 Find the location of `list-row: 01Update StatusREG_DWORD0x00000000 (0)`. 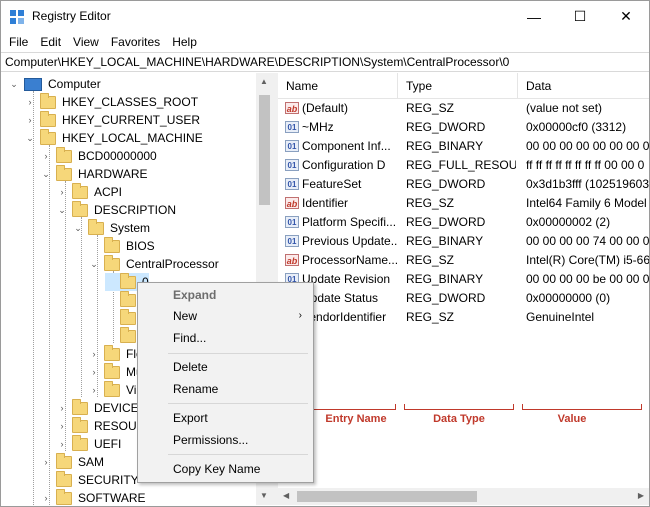

list-row: 01Update StatusREG_DWORD0x00000000 (0) is located at coordinates (463, 298).